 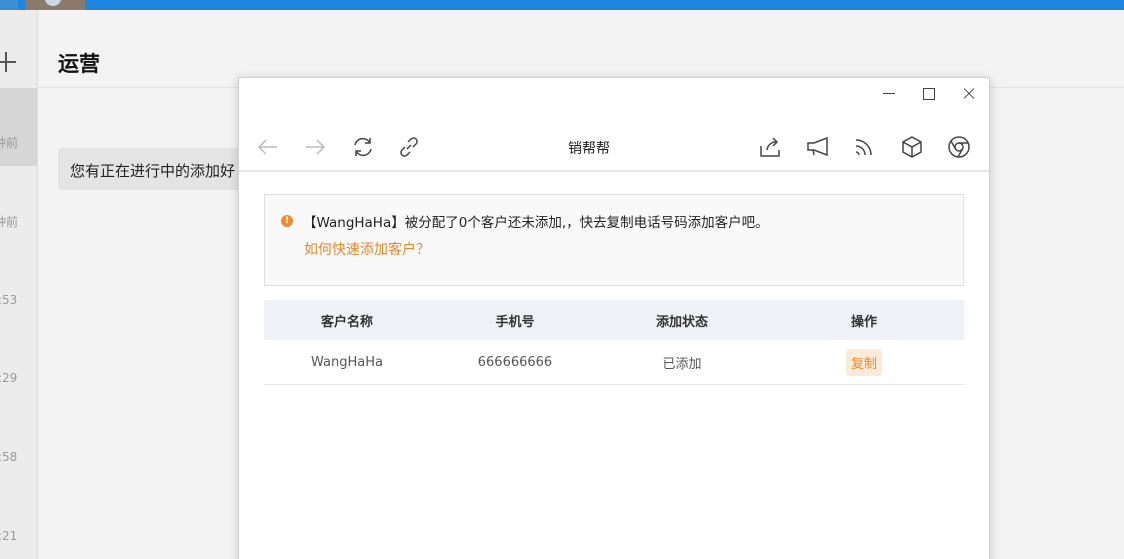 What do you see at coordinates (863, 322) in the screenshot?
I see `column-header: 操作` at bounding box center [863, 322].